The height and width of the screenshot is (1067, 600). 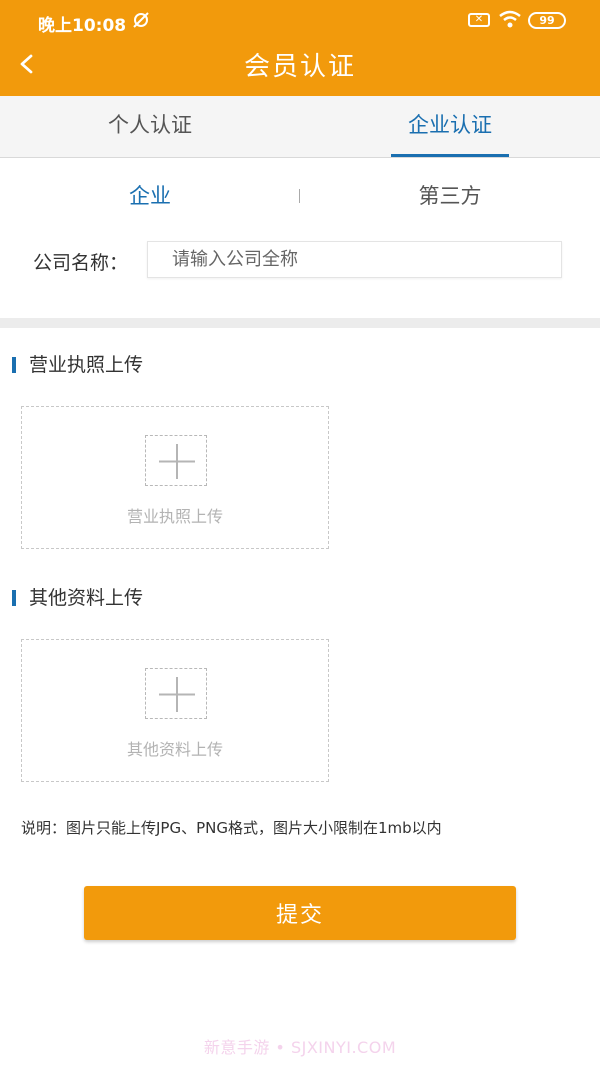 What do you see at coordinates (510, 21) in the screenshot?
I see `wifi-icon` at bounding box center [510, 21].